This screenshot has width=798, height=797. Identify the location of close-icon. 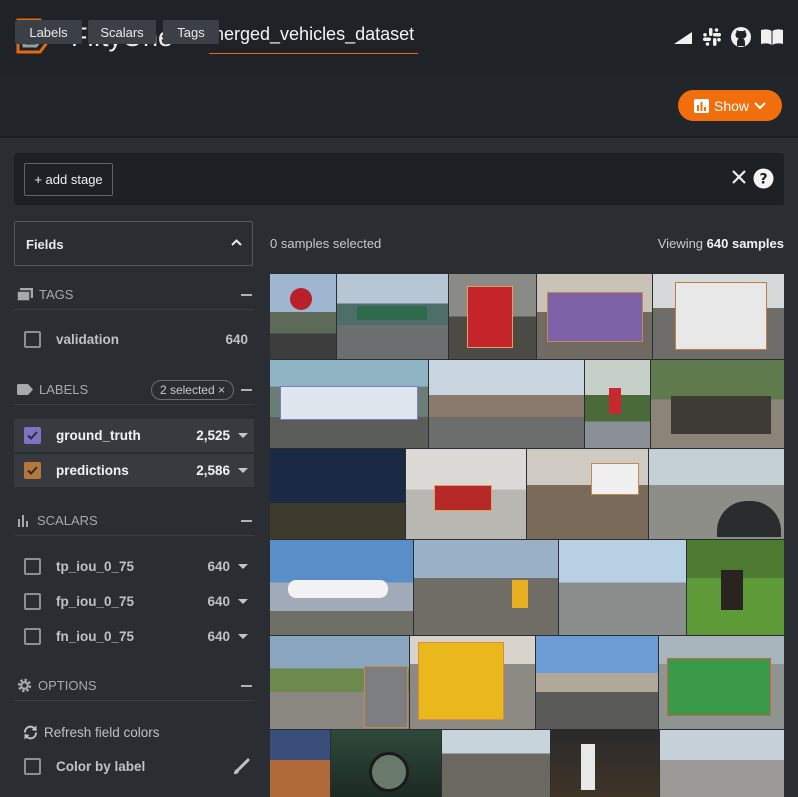
(739, 177).